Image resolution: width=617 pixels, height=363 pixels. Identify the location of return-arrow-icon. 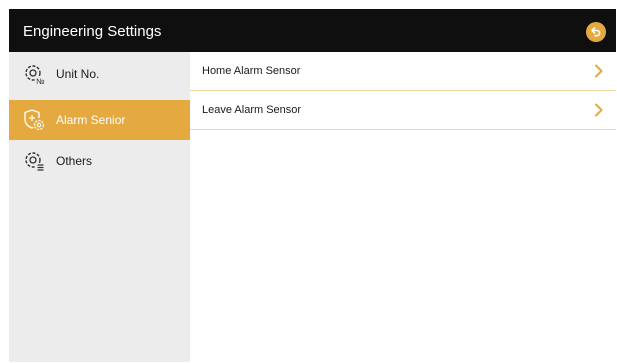
(596, 32).